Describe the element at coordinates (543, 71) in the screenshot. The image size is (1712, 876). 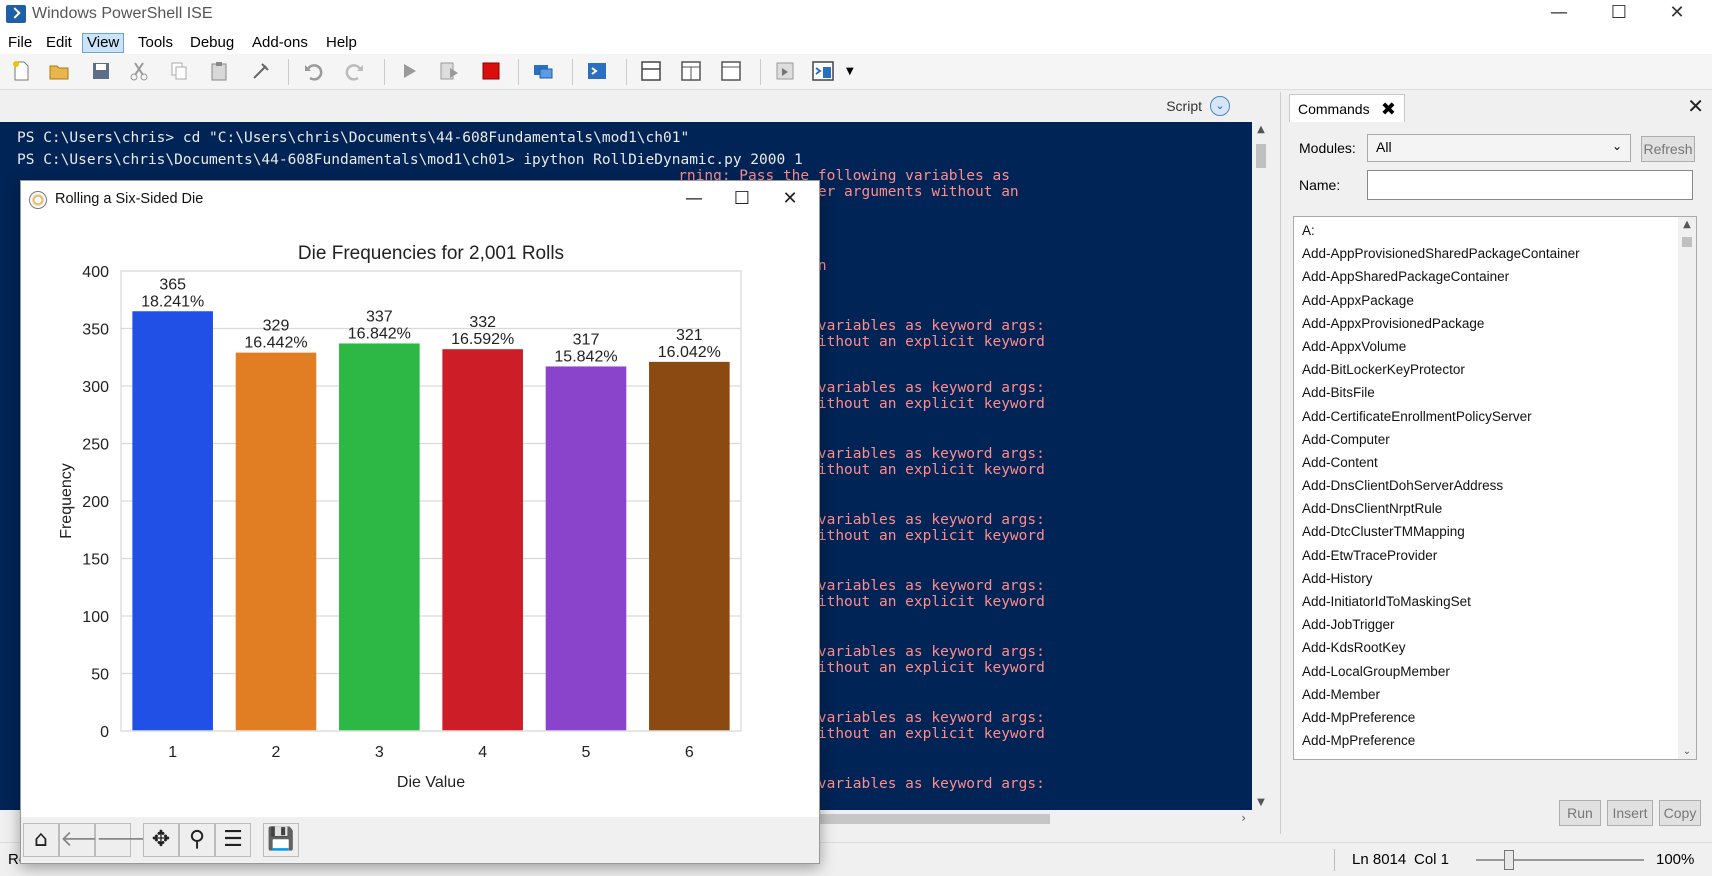
I see `remote-powershell-icon` at that location.